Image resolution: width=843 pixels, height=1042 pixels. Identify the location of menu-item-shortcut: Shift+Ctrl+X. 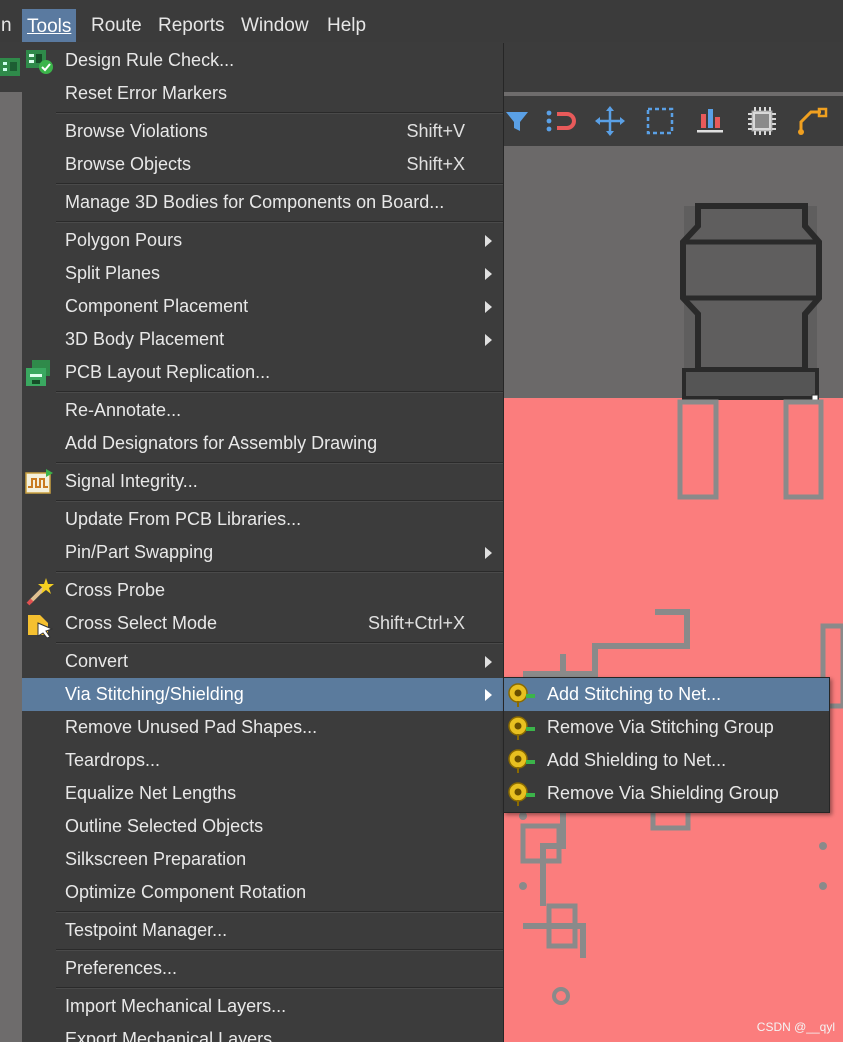
(416, 623).